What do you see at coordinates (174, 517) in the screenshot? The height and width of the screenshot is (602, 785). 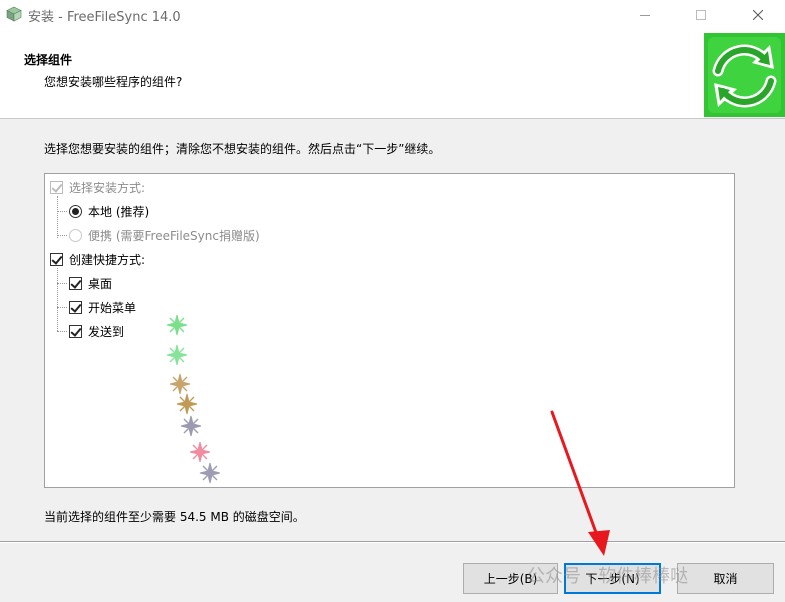 I see `disk-space-info: 当前选择的组件至少需要 54.5 MB 的磁盘空间。` at bounding box center [174, 517].